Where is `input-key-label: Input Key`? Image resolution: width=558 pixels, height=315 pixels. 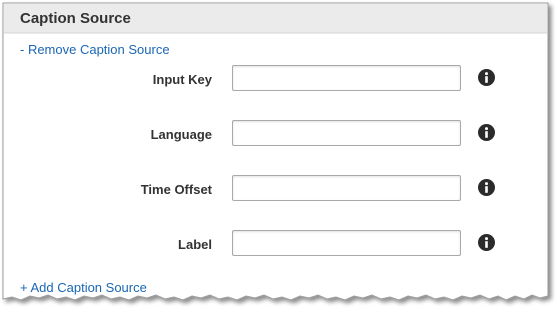 input-key-label: Input Key is located at coordinates (182, 79).